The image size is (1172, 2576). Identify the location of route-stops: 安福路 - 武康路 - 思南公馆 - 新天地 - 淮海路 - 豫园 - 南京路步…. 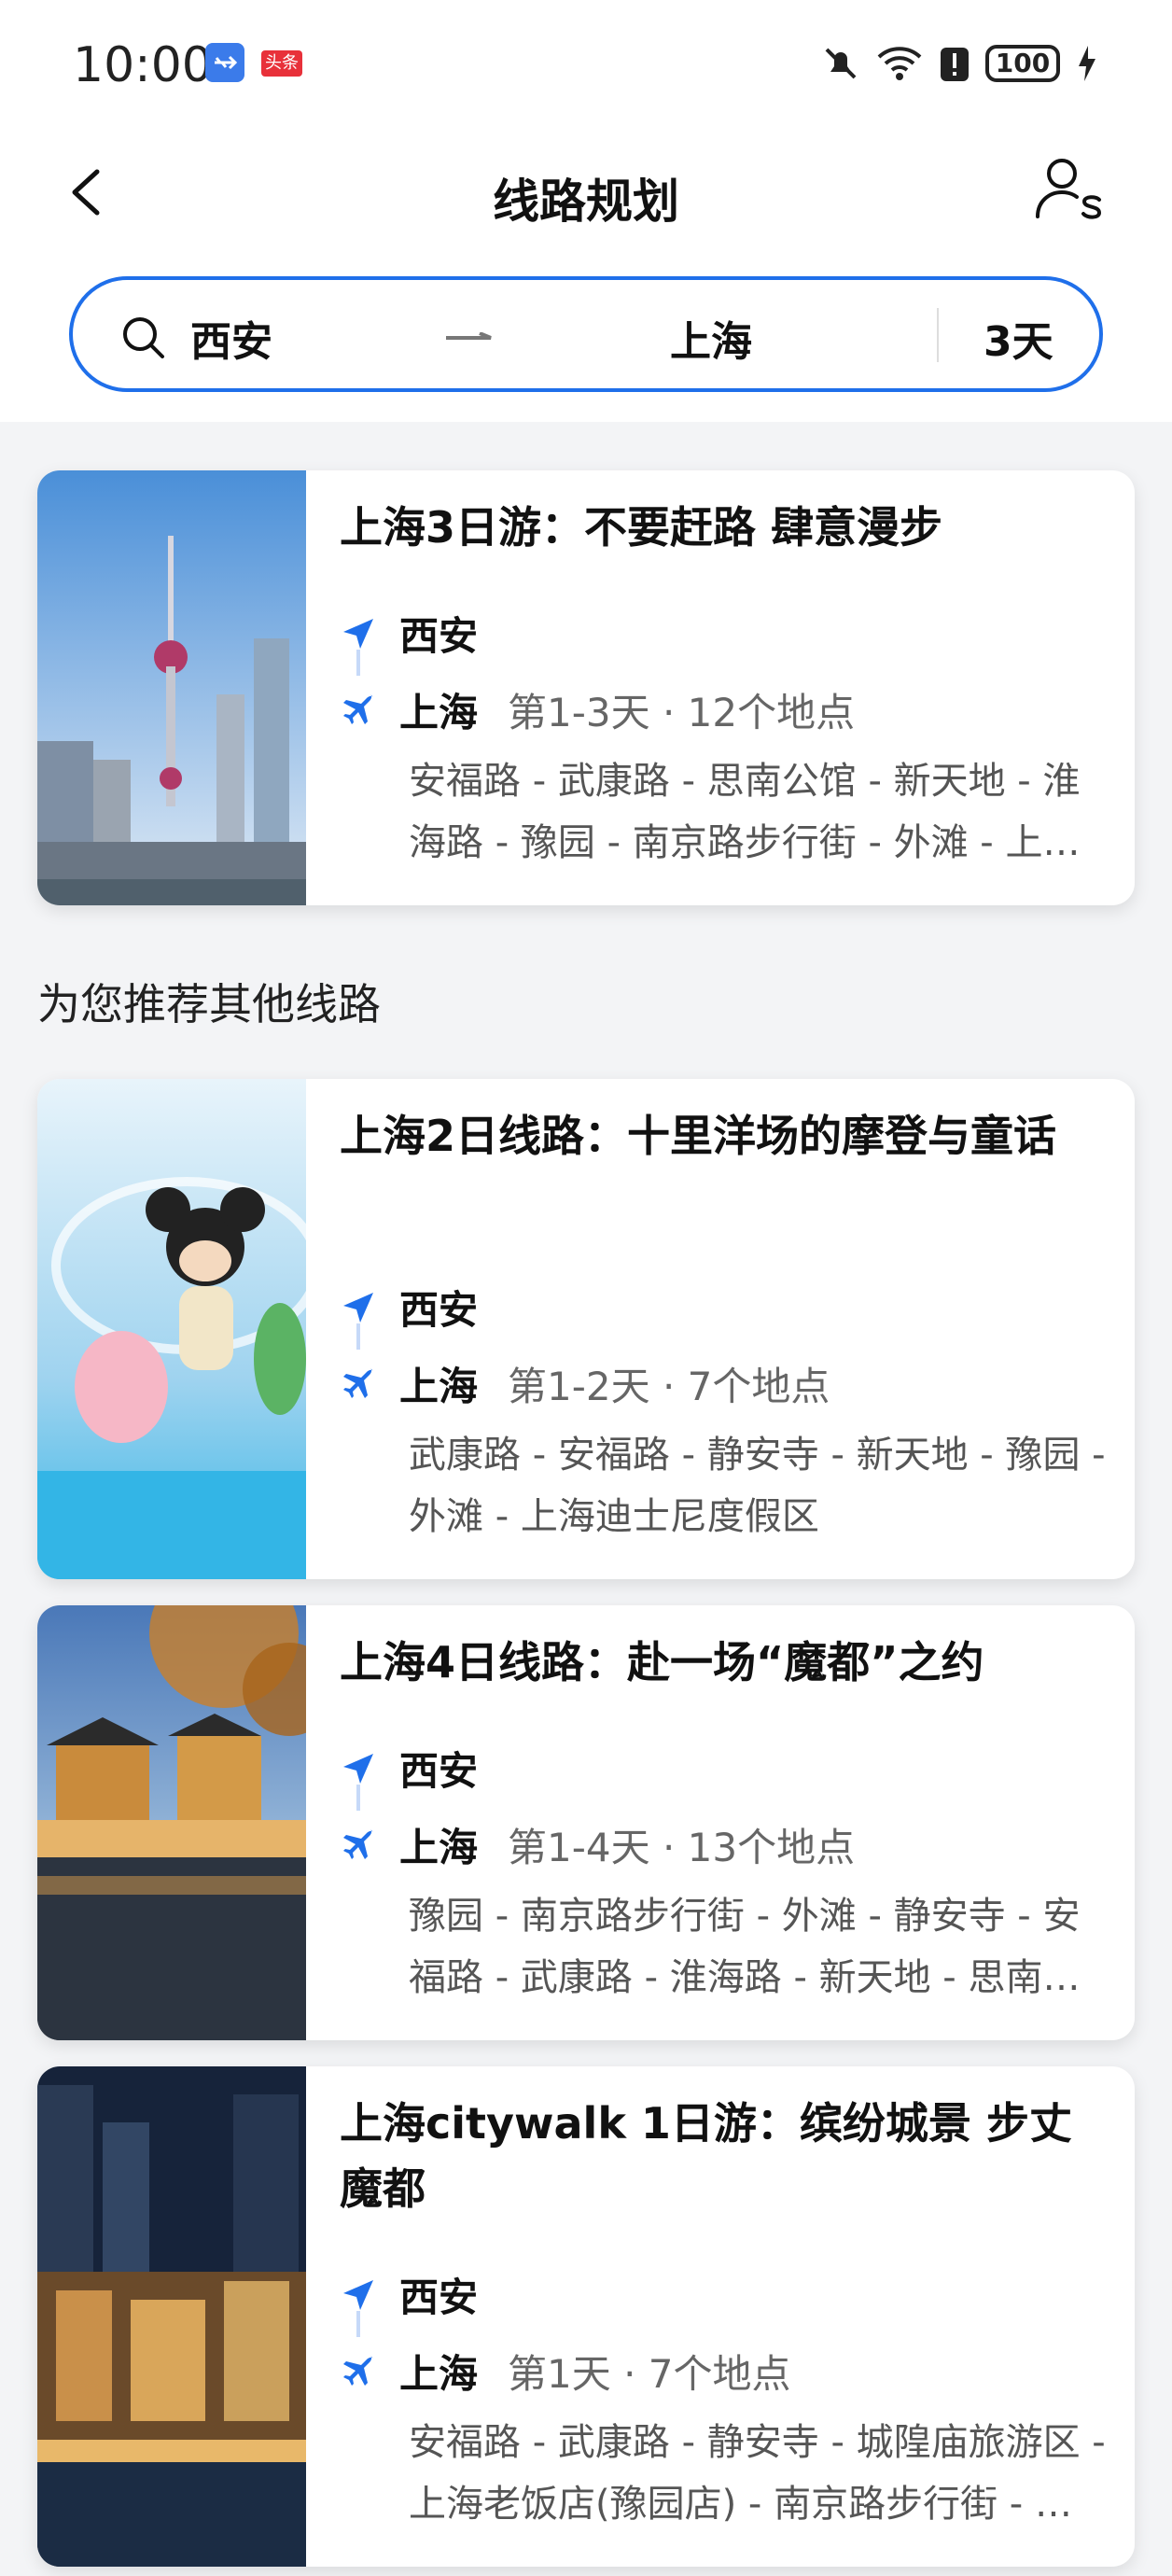
(745, 812).